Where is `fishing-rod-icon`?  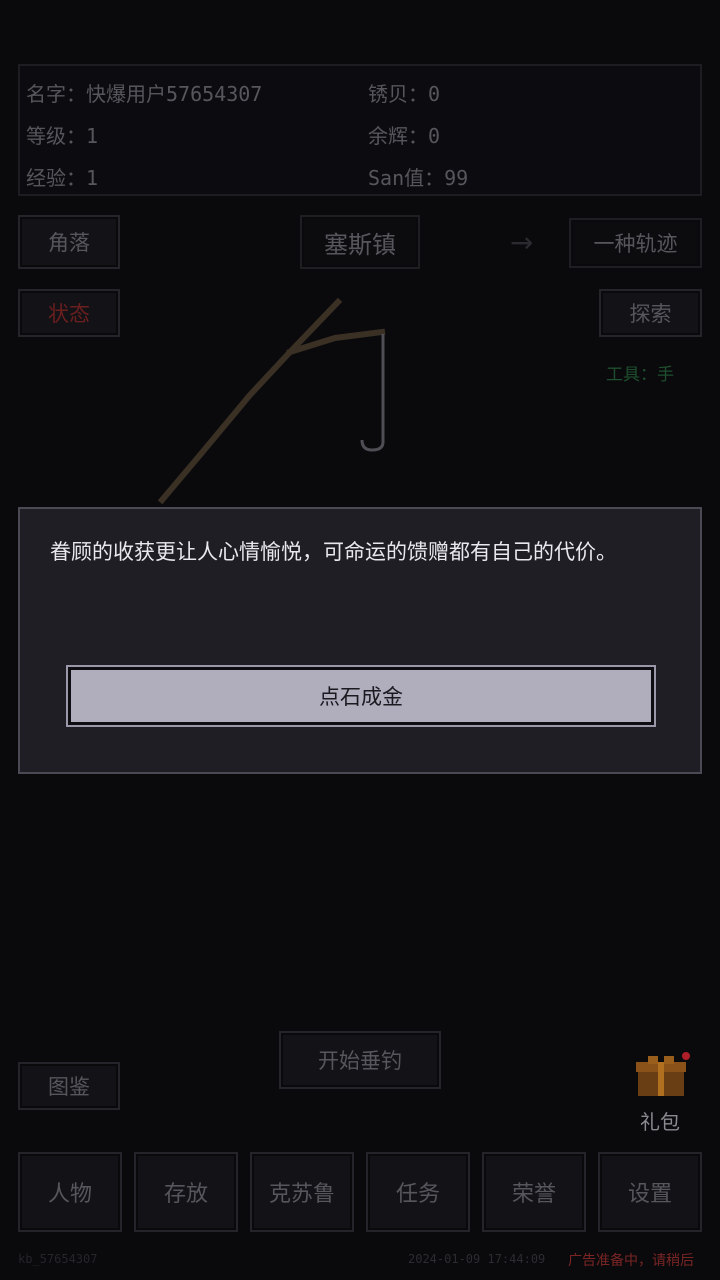 fishing-rod-icon is located at coordinates (271, 401).